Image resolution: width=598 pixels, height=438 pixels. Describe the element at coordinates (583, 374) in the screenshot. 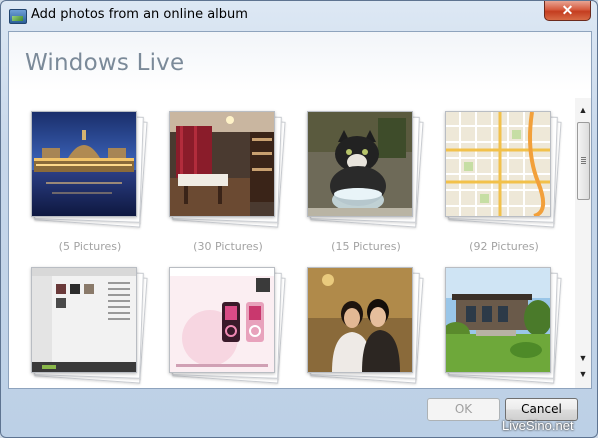

I see `scroll-end-arrow-icon: ▼` at that location.